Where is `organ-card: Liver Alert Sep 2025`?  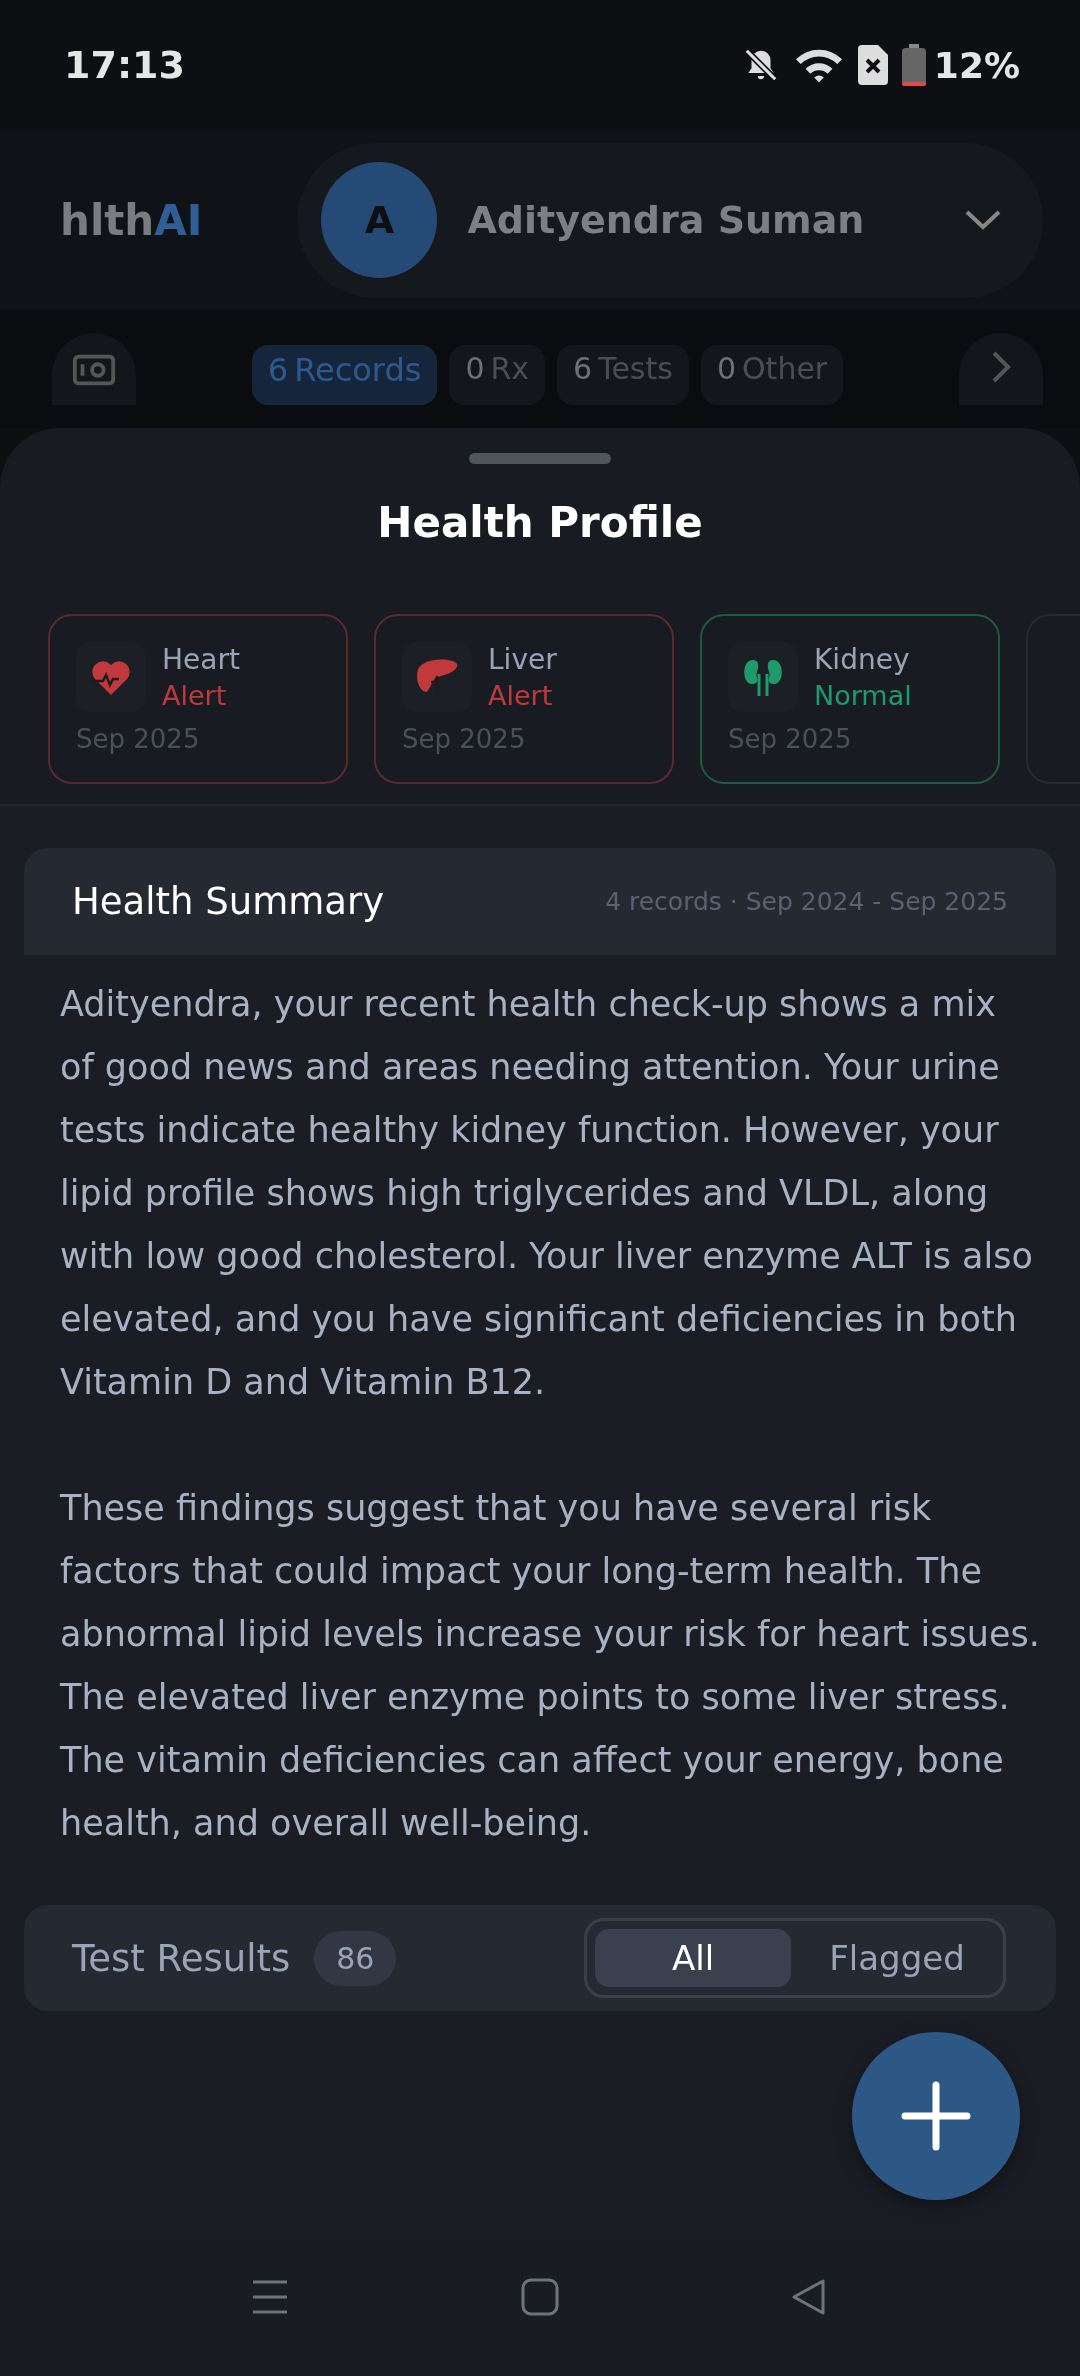
organ-card: Liver Alert Sep 2025 is located at coordinates (524, 699).